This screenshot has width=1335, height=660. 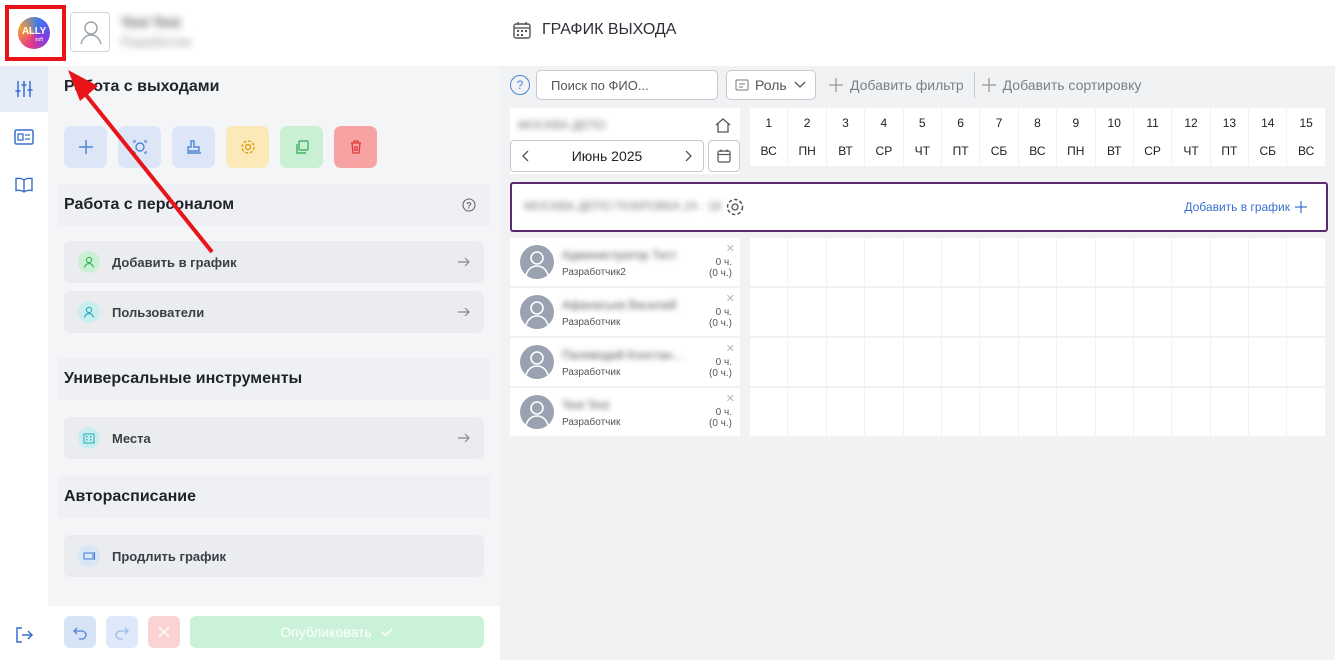 What do you see at coordinates (80, 632) in the screenshot?
I see `undo-button` at bounding box center [80, 632].